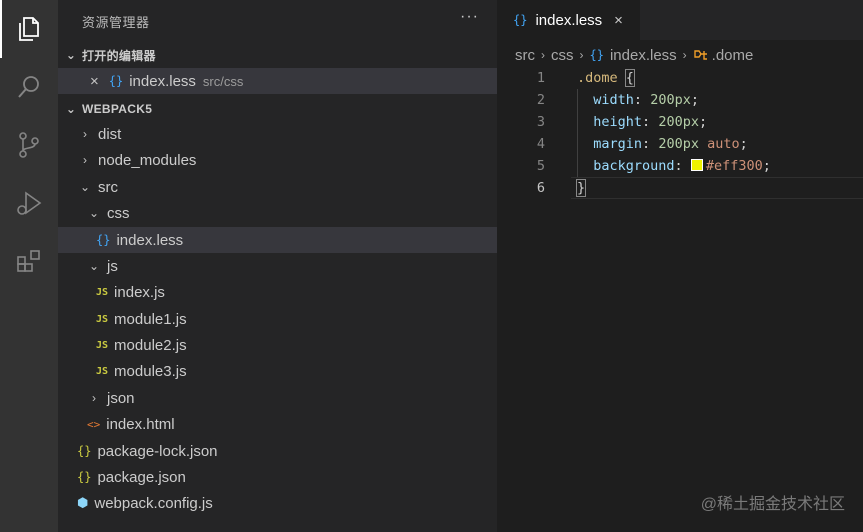 Image resolution: width=863 pixels, height=532 pixels. Describe the element at coordinates (277, 20) in the screenshot. I see `explorer-header: 资源管理器 ···` at that location.